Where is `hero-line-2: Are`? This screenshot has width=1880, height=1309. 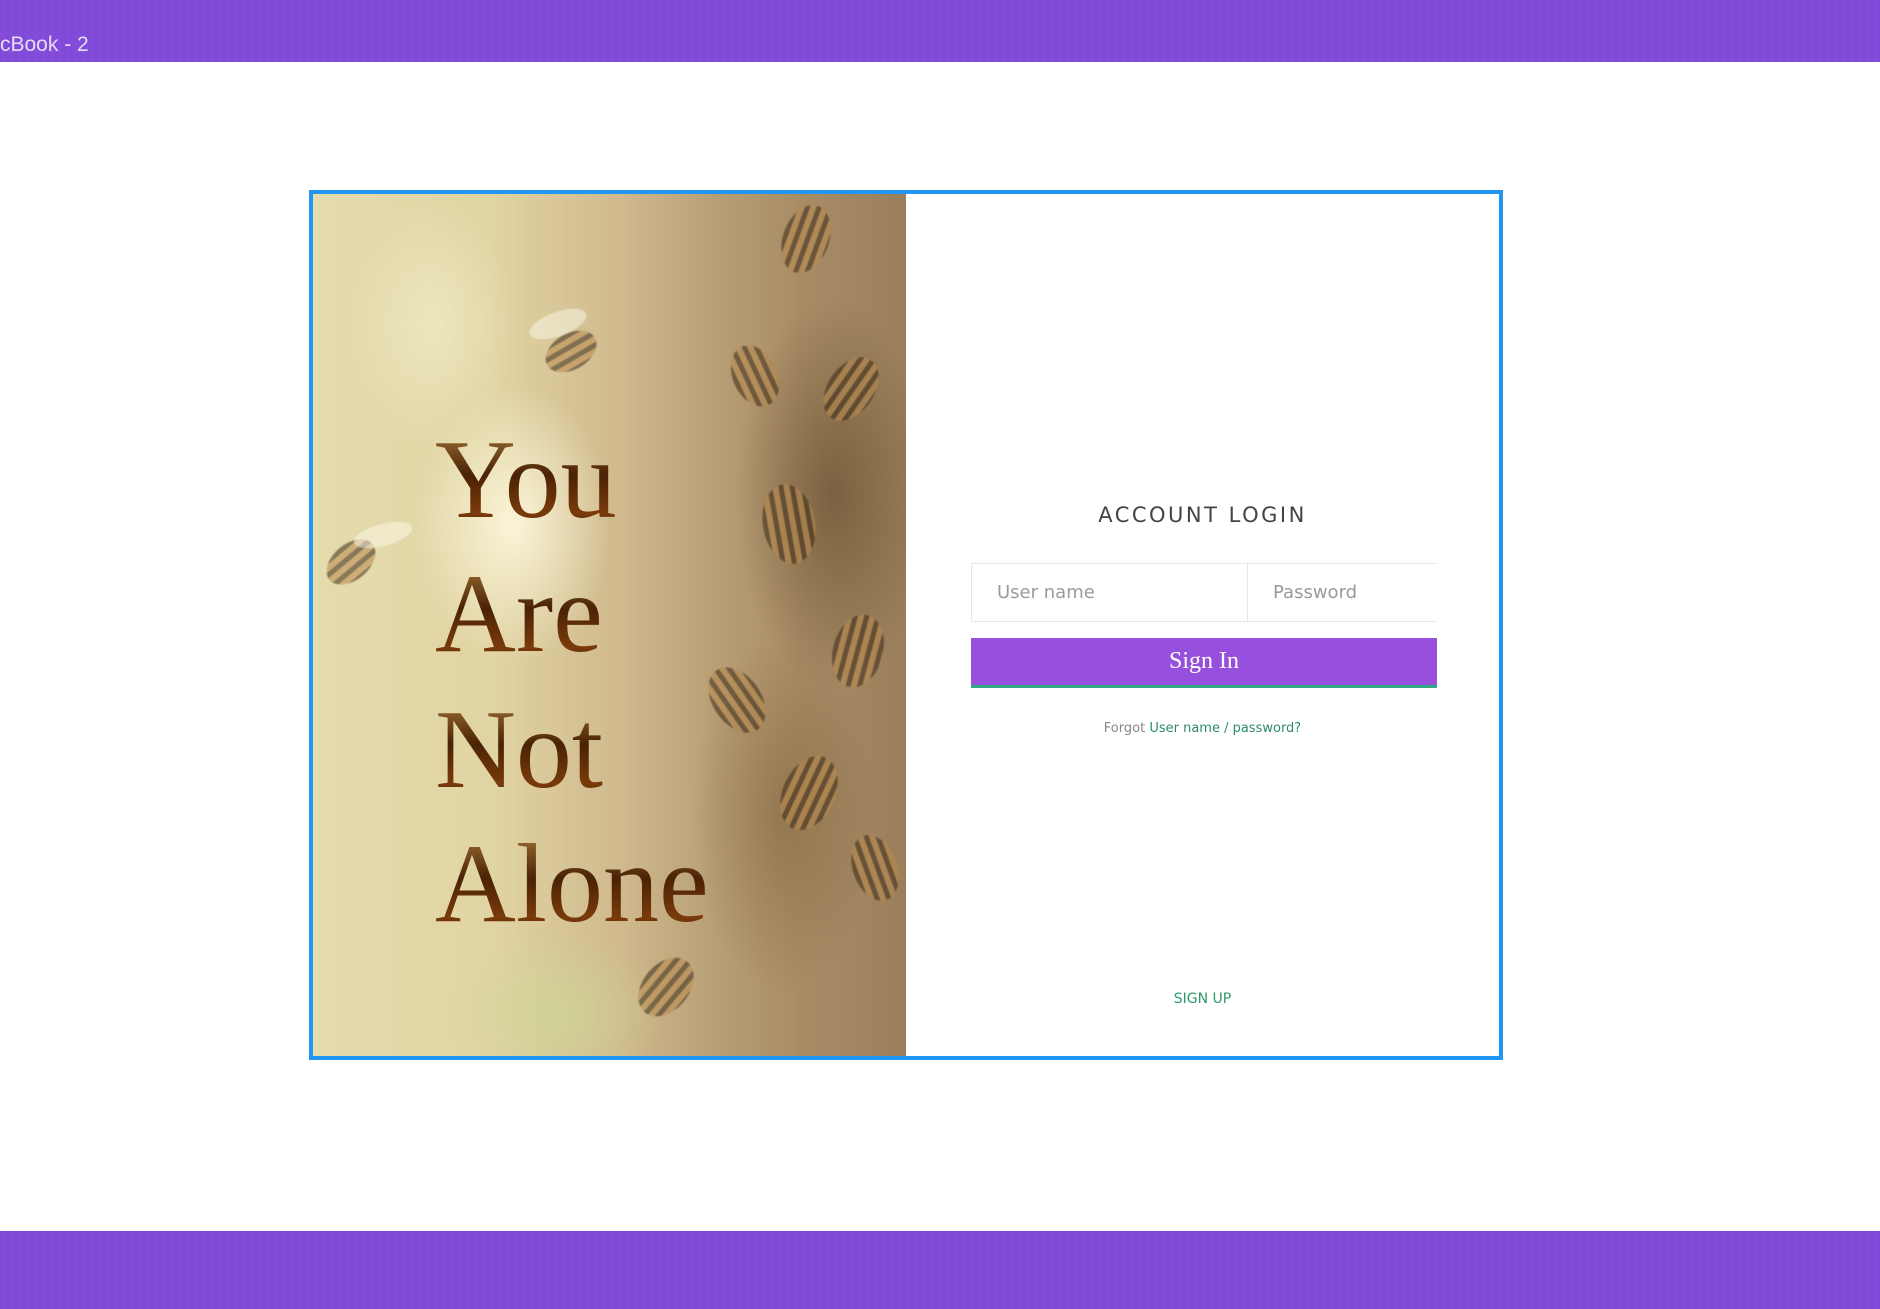 hero-line-2: Are is located at coordinates (519, 614).